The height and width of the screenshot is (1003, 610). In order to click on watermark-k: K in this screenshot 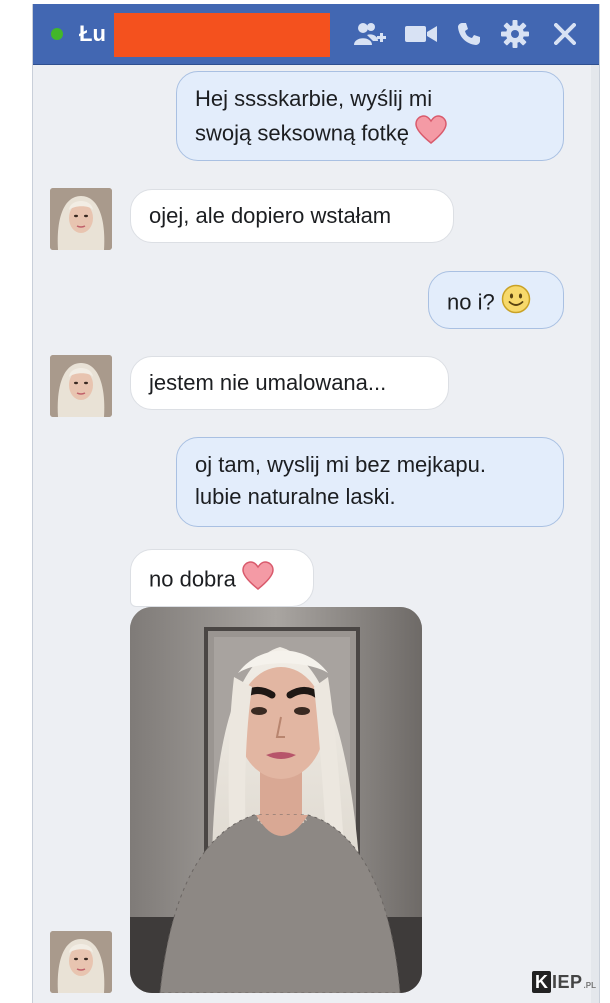, I will do `click(542, 982)`.